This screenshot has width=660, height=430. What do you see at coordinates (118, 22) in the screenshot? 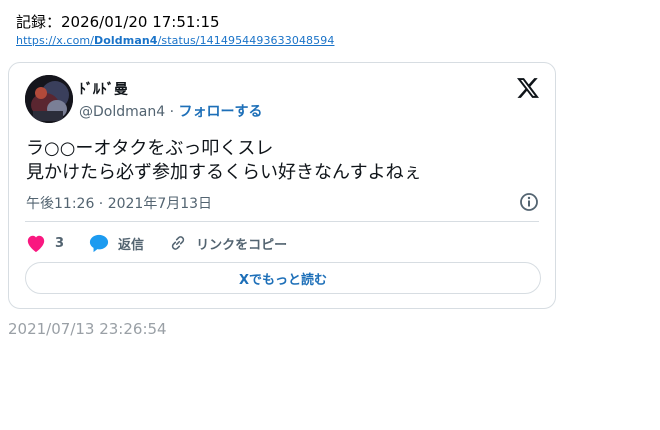
I see `record-timestamp: 記録：2026/01/20 17:51:15` at bounding box center [118, 22].